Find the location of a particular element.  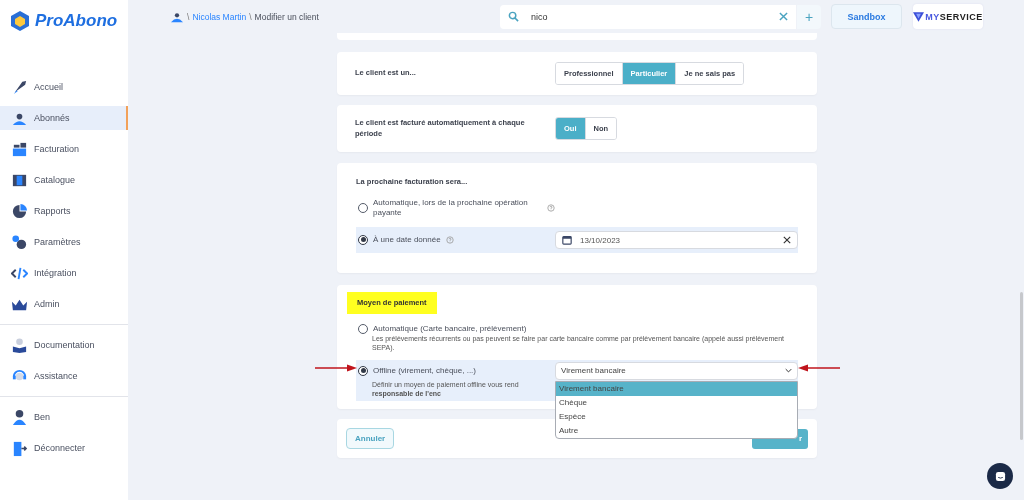

search-icon is located at coordinates (513, 16).